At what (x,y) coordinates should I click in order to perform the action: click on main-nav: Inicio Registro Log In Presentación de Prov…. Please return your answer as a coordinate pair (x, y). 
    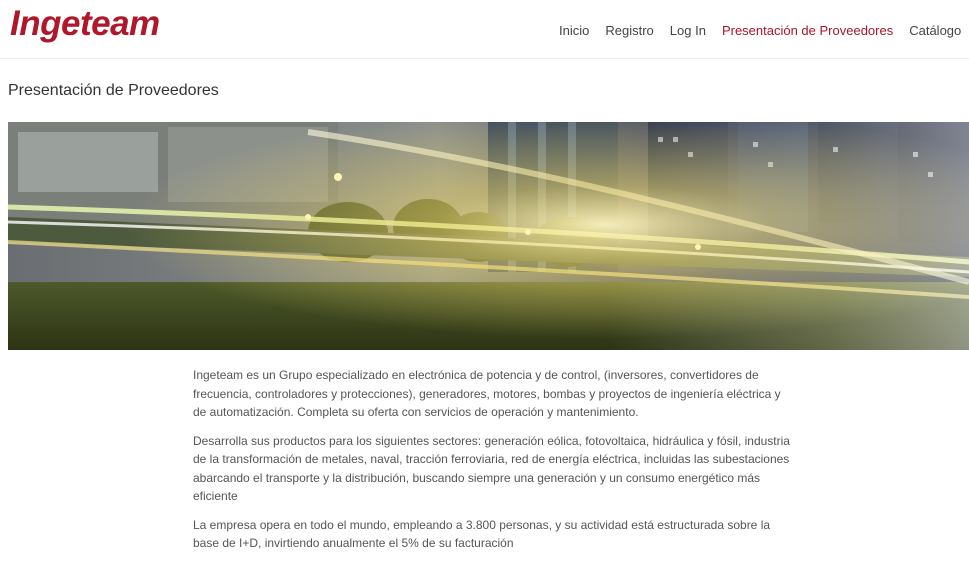
    Looking at the image, I should click on (764, 31).